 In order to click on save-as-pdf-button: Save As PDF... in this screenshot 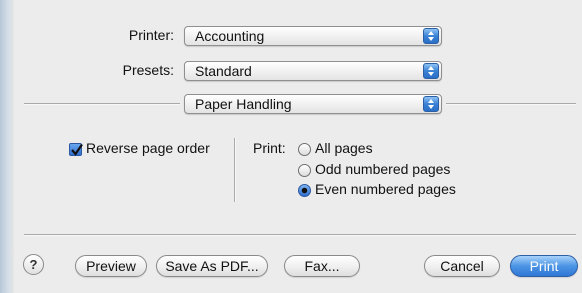, I will do `click(212, 266)`.